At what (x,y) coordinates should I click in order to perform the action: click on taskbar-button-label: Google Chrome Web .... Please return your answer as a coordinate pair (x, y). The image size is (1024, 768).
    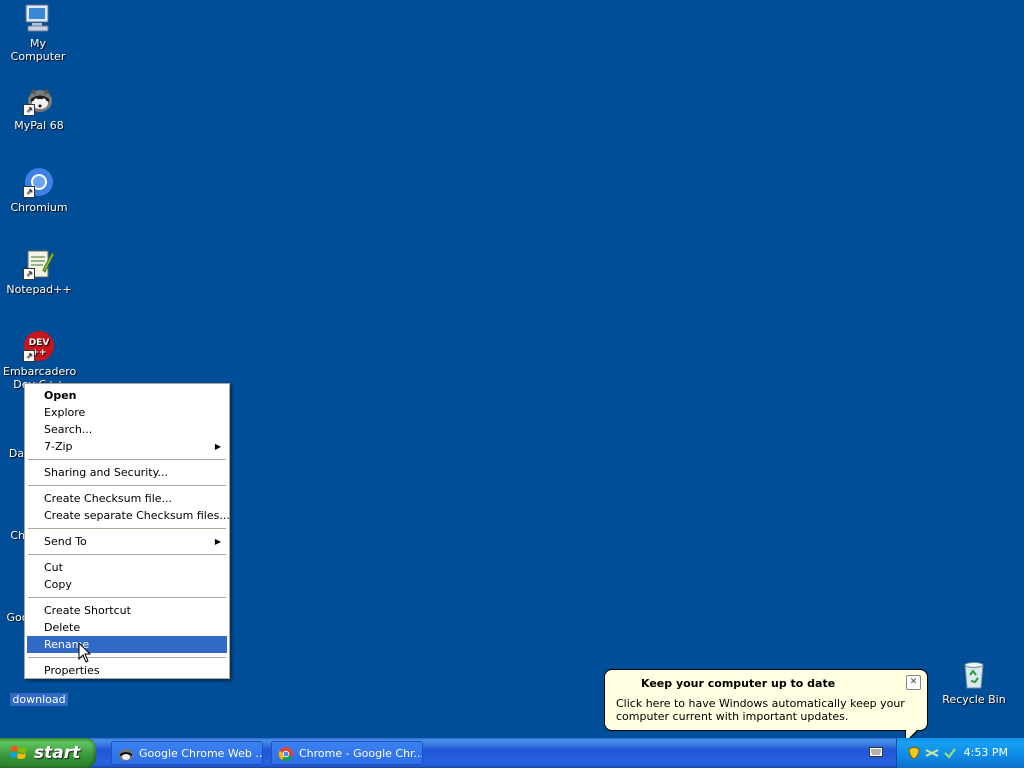
    Looking at the image, I should click on (201, 753).